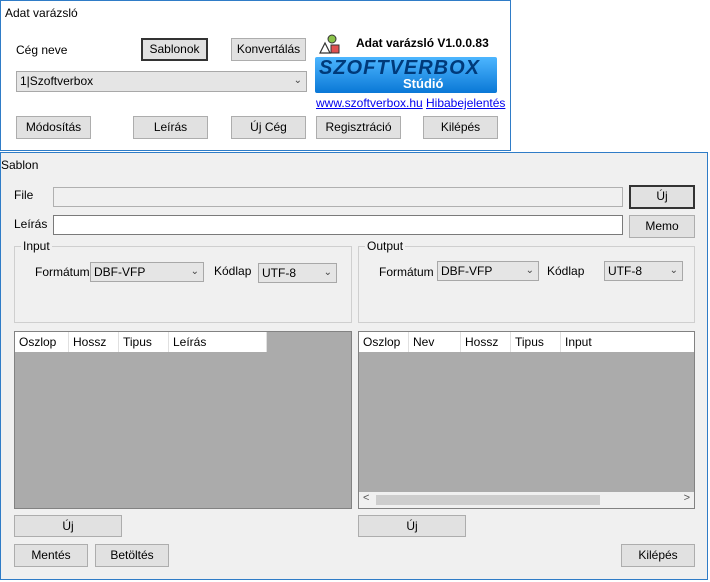  What do you see at coordinates (20, 165) in the screenshot?
I see `template-window-title: Sablon` at bounding box center [20, 165].